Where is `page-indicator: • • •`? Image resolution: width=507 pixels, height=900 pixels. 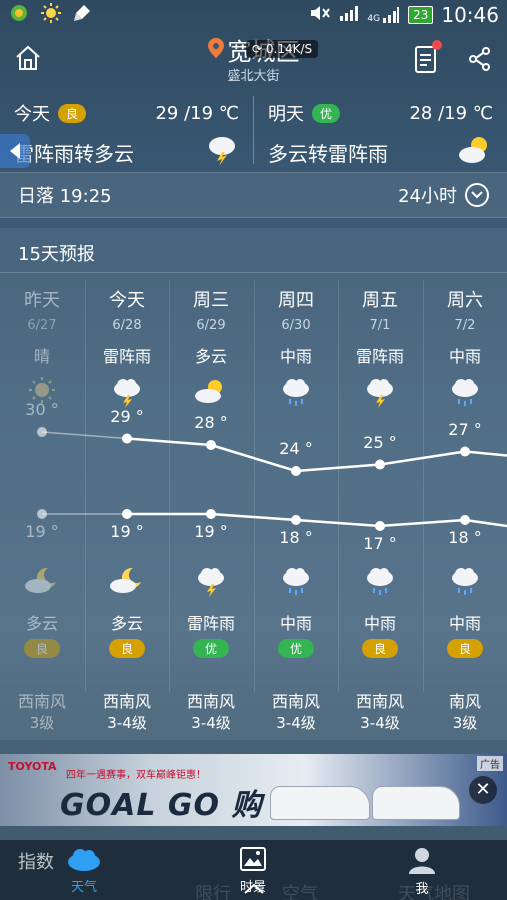 page-indicator: • • • is located at coordinates (253, 80).